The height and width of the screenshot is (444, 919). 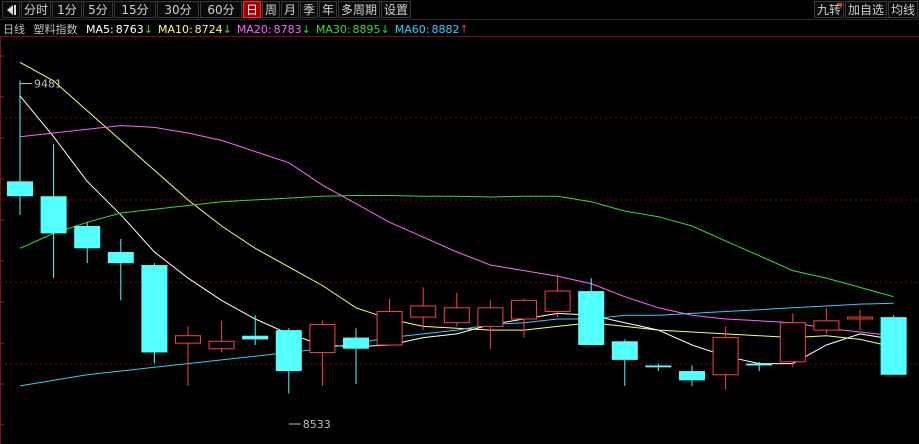 What do you see at coordinates (100, 29) in the screenshot?
I see `ma5-label: MA5:` at bounding box center [100, 29].